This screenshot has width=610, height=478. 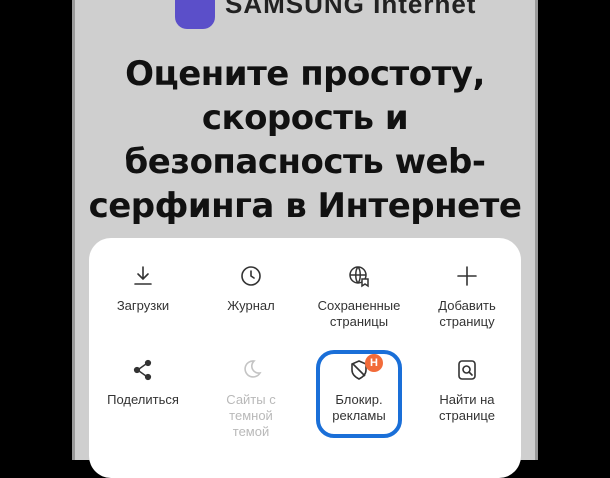 I want to click on samsung-internet-logo-icon, so click(x=195, y=14).